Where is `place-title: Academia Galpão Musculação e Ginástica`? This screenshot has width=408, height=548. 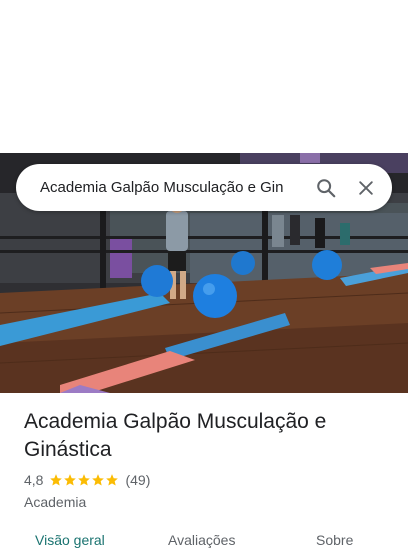
place-title: Academia Galpão Musculação e Ginástica is located at coordinates (175, 435).